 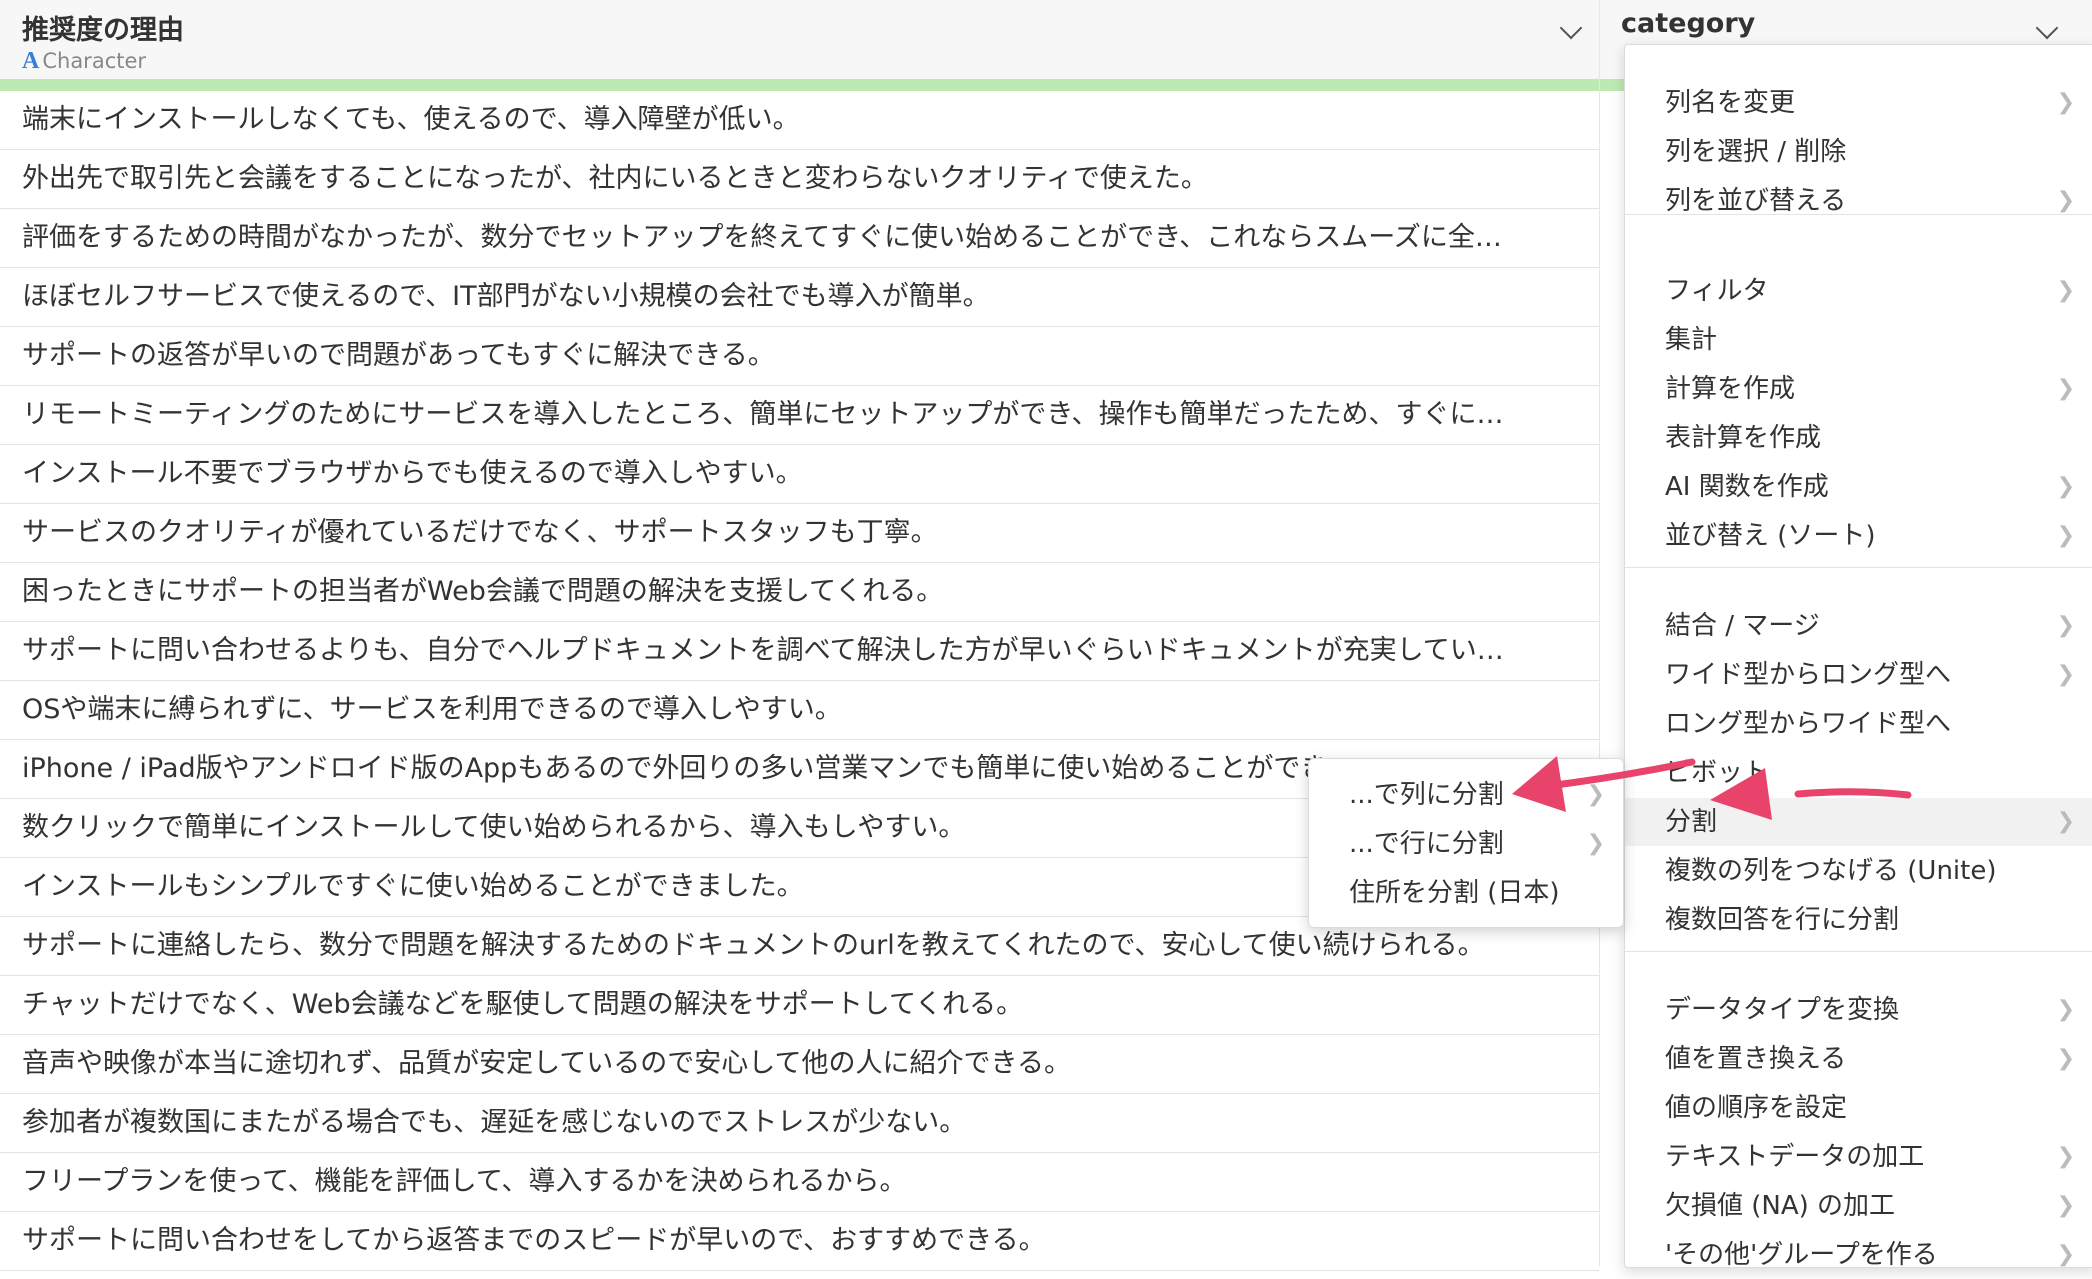 What do you see at coordinates (1604, 784) in the screenshot?
I see `annotation-arrow-submenu` at bounding box center [1604, 784].